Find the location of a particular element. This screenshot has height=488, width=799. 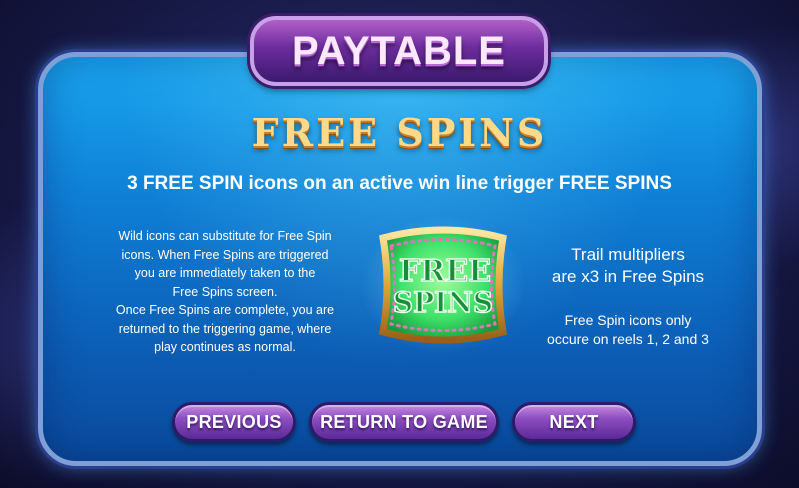

rules-line: returned to the triggering game, where is located at coordinates (225, 328).